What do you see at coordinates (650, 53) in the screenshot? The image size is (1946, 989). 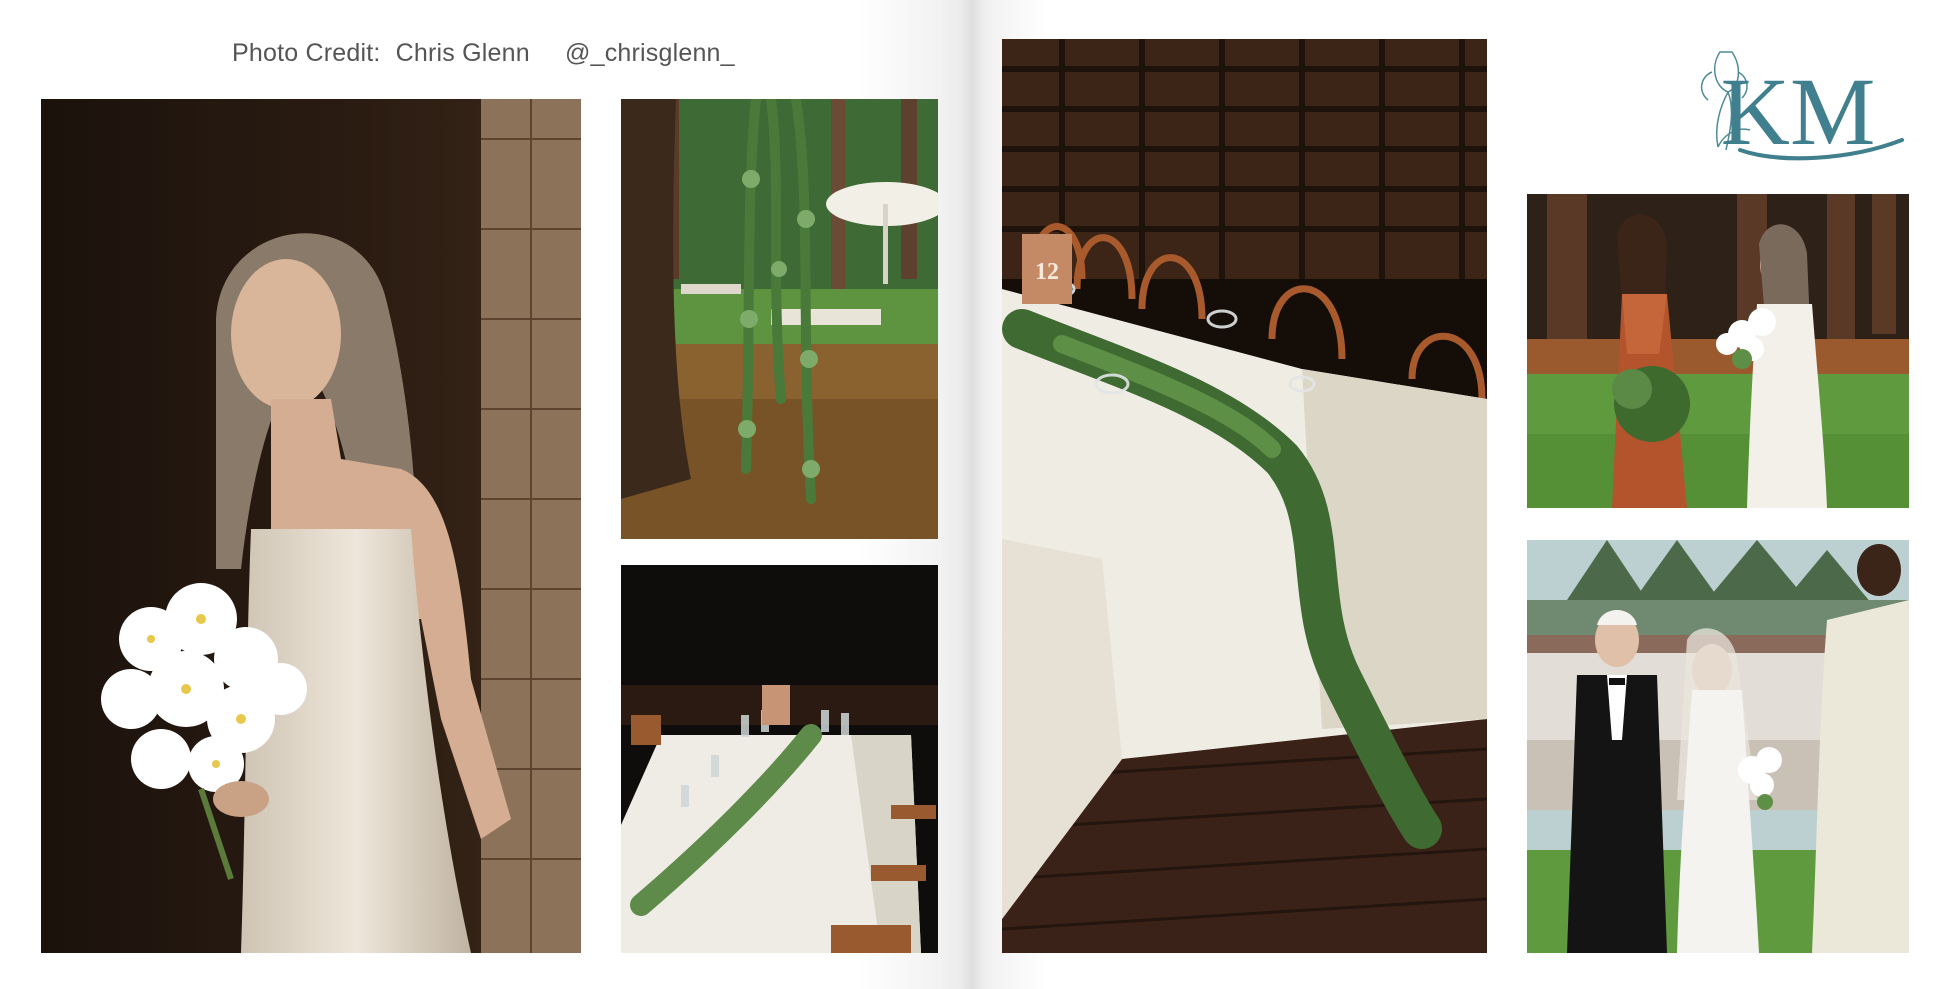 I see `photographer-handle: @_chrisglenn_` at bounding box center [650, 53].